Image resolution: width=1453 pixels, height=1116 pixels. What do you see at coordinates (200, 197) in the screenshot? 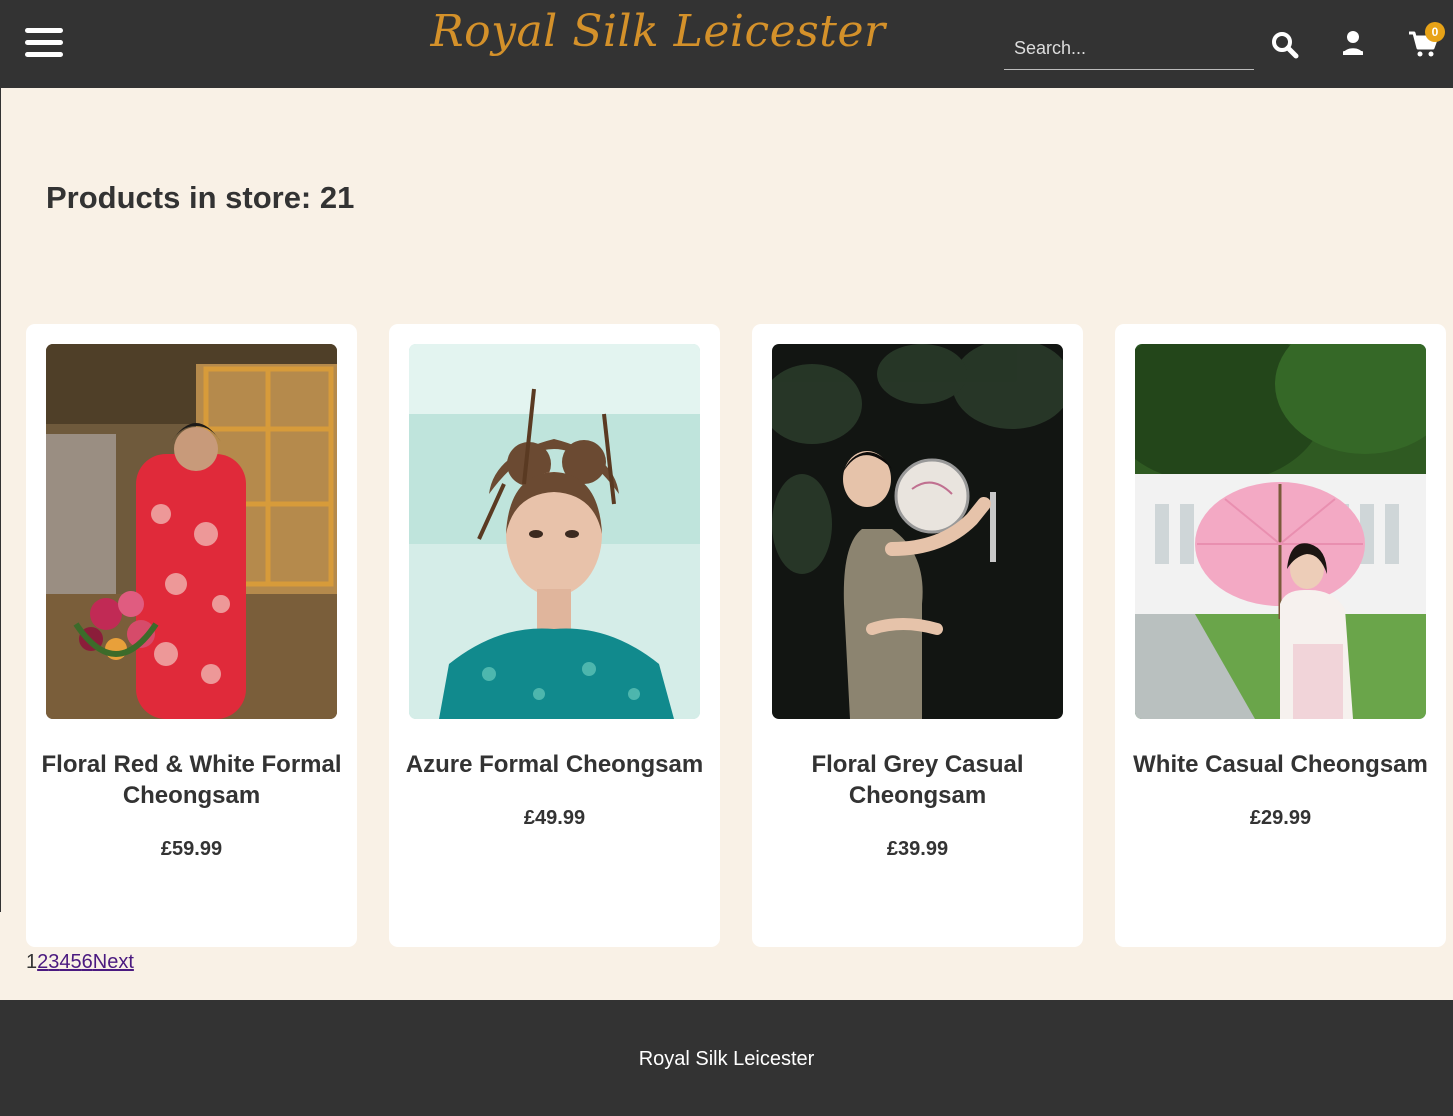
I see `page-title: Products in store: 21` at bounding box center [200, 197].